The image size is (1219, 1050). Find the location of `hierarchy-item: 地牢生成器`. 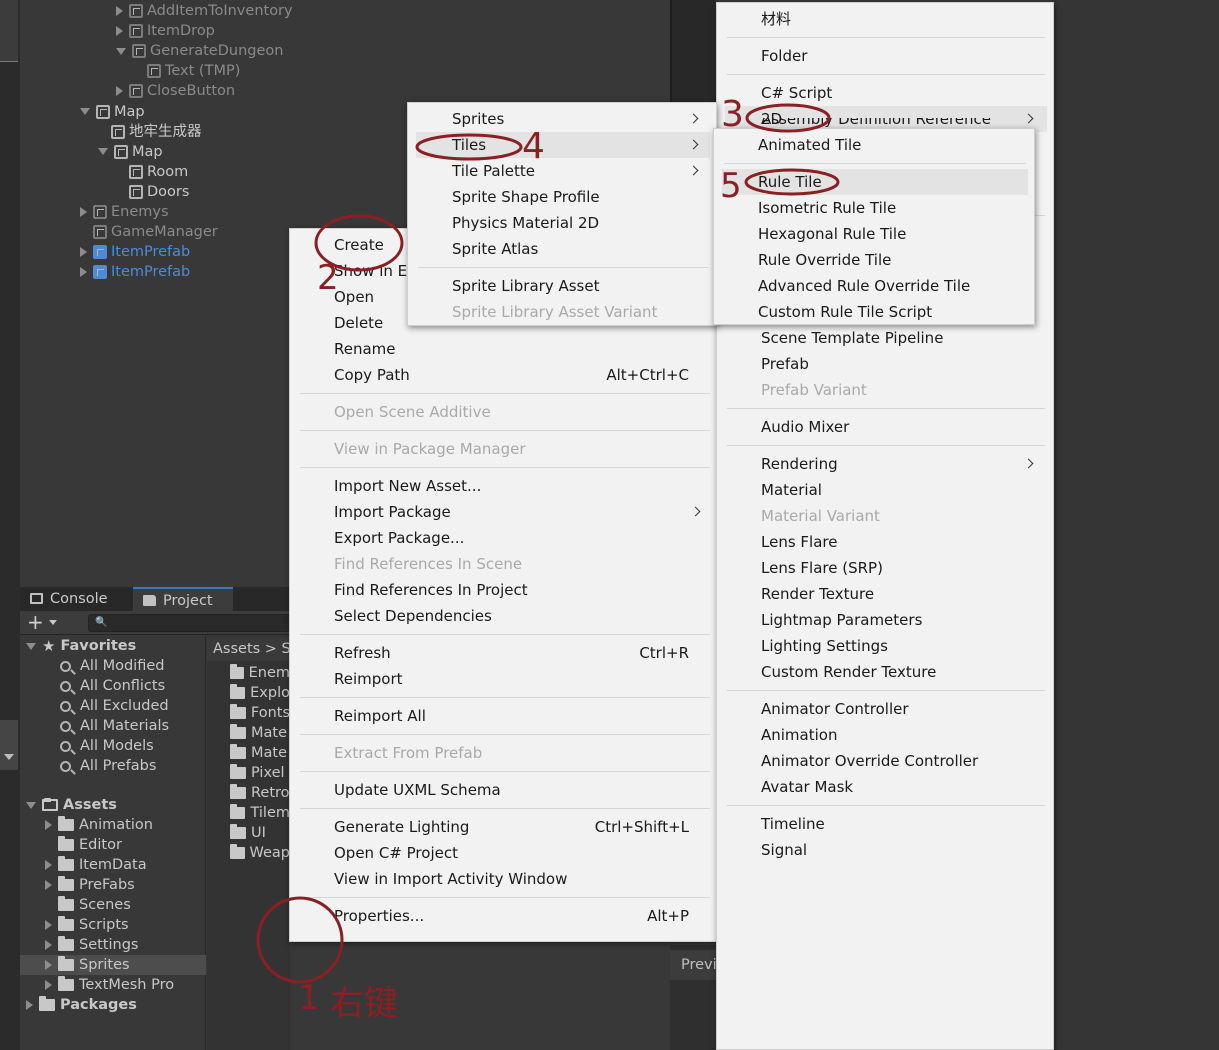

hierarchy-item: 地牢生成器 is located at coordinates (150, 132).